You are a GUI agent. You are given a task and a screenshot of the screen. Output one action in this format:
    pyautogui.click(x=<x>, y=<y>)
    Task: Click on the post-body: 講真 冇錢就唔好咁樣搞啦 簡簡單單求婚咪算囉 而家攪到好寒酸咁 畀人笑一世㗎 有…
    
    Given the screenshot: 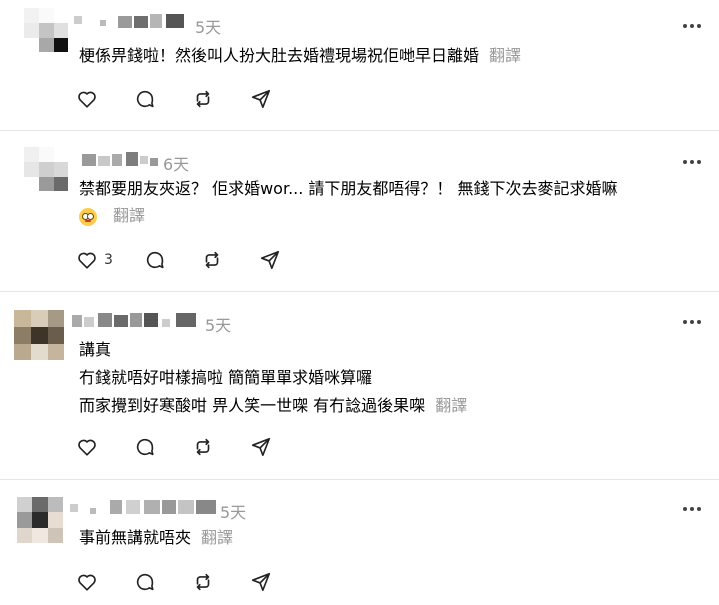 What is the action you would take?
    pyautogui.click(x=273, y=378)
    